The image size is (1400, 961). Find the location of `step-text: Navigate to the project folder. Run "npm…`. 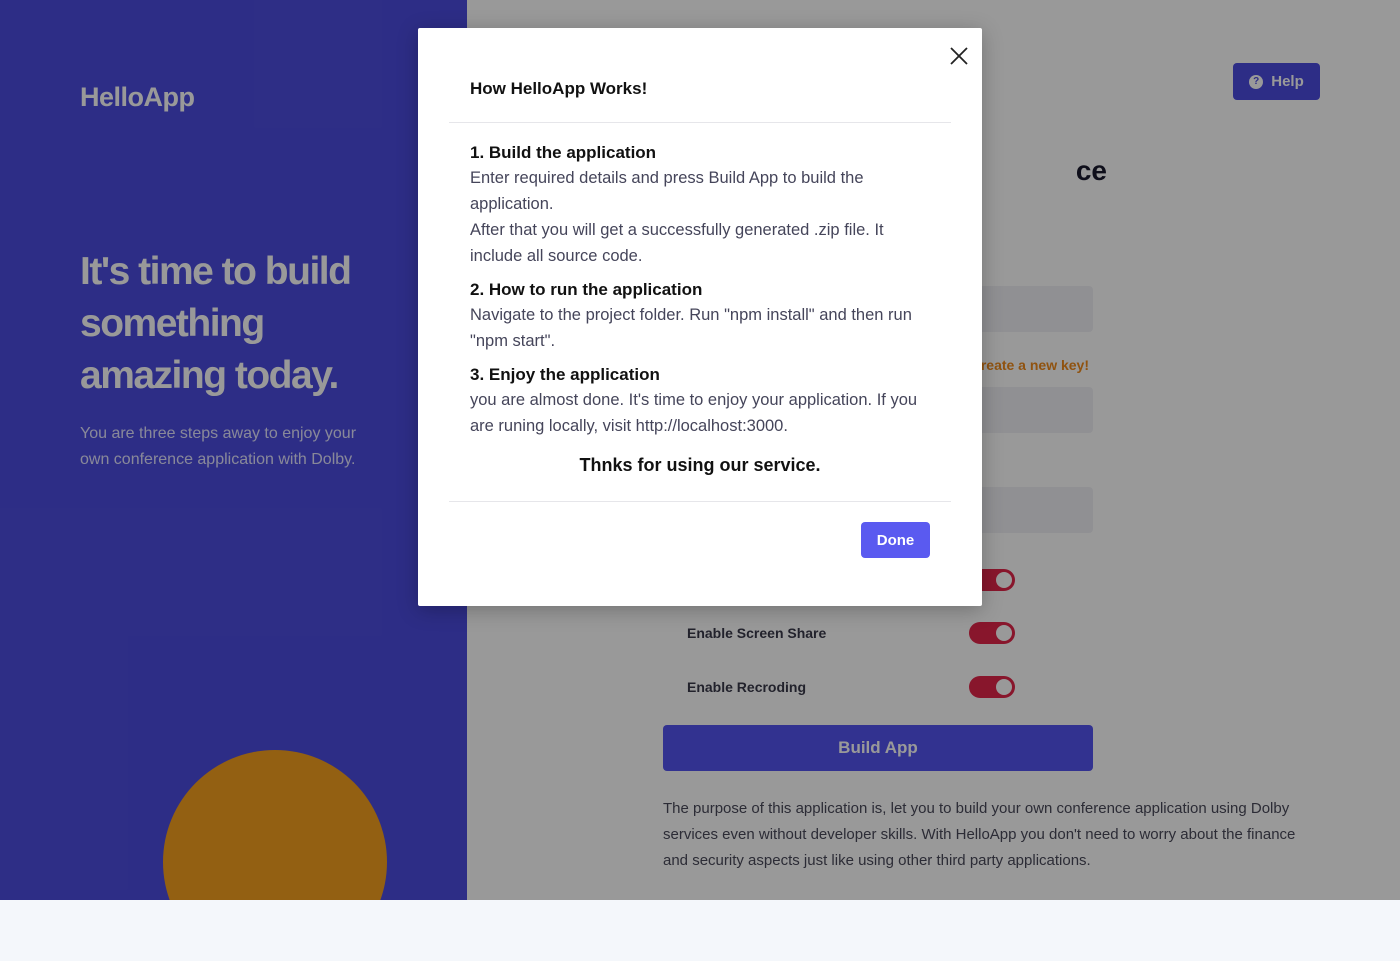

step-text: Navigate to the project folder. Run "npm… is located at coordinates (691, 328).